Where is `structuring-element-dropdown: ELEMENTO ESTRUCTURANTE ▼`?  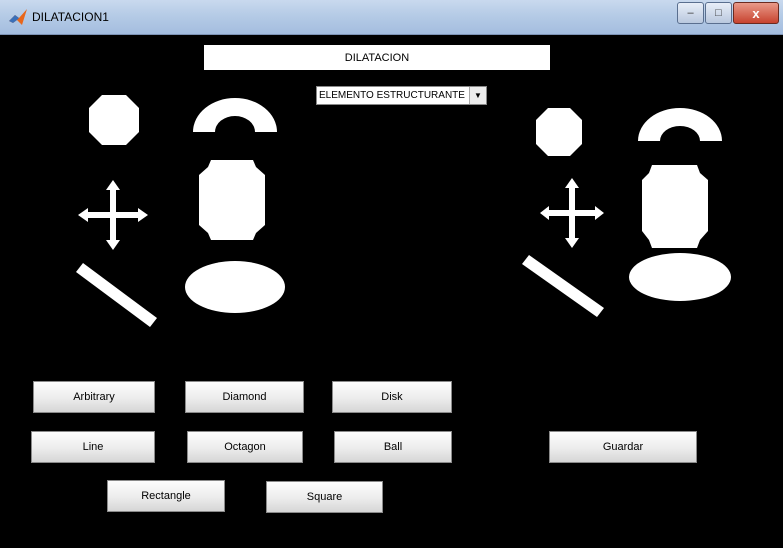
structuring-element-dropdown: ELEMENTO ESTRUCTURANTE ▼ is located at coordinates (401, 95).